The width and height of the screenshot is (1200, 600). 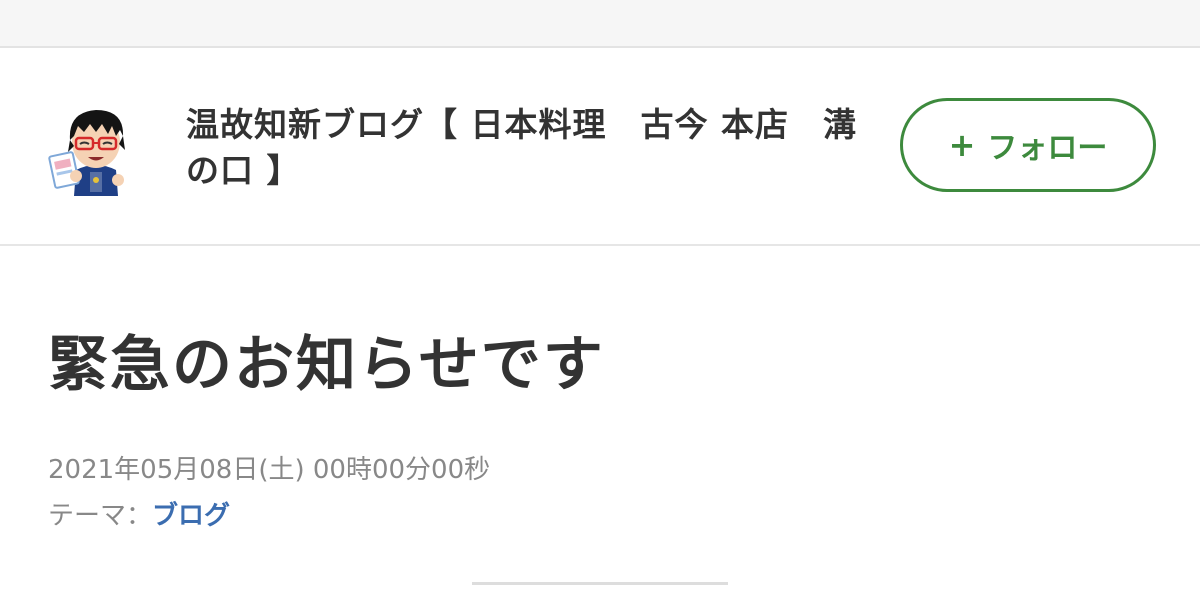 I want to click on avatar, so click(x=96, y=146).